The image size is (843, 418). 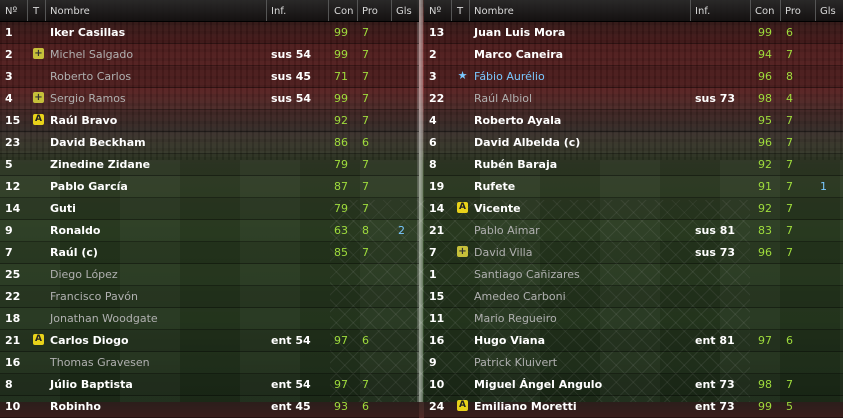 What do you see at coordinates (209, 77) in the screenshot?
I see `player-row: 3 Roberto Carlos sus 45 71 7` at bounding box center [209, 77].